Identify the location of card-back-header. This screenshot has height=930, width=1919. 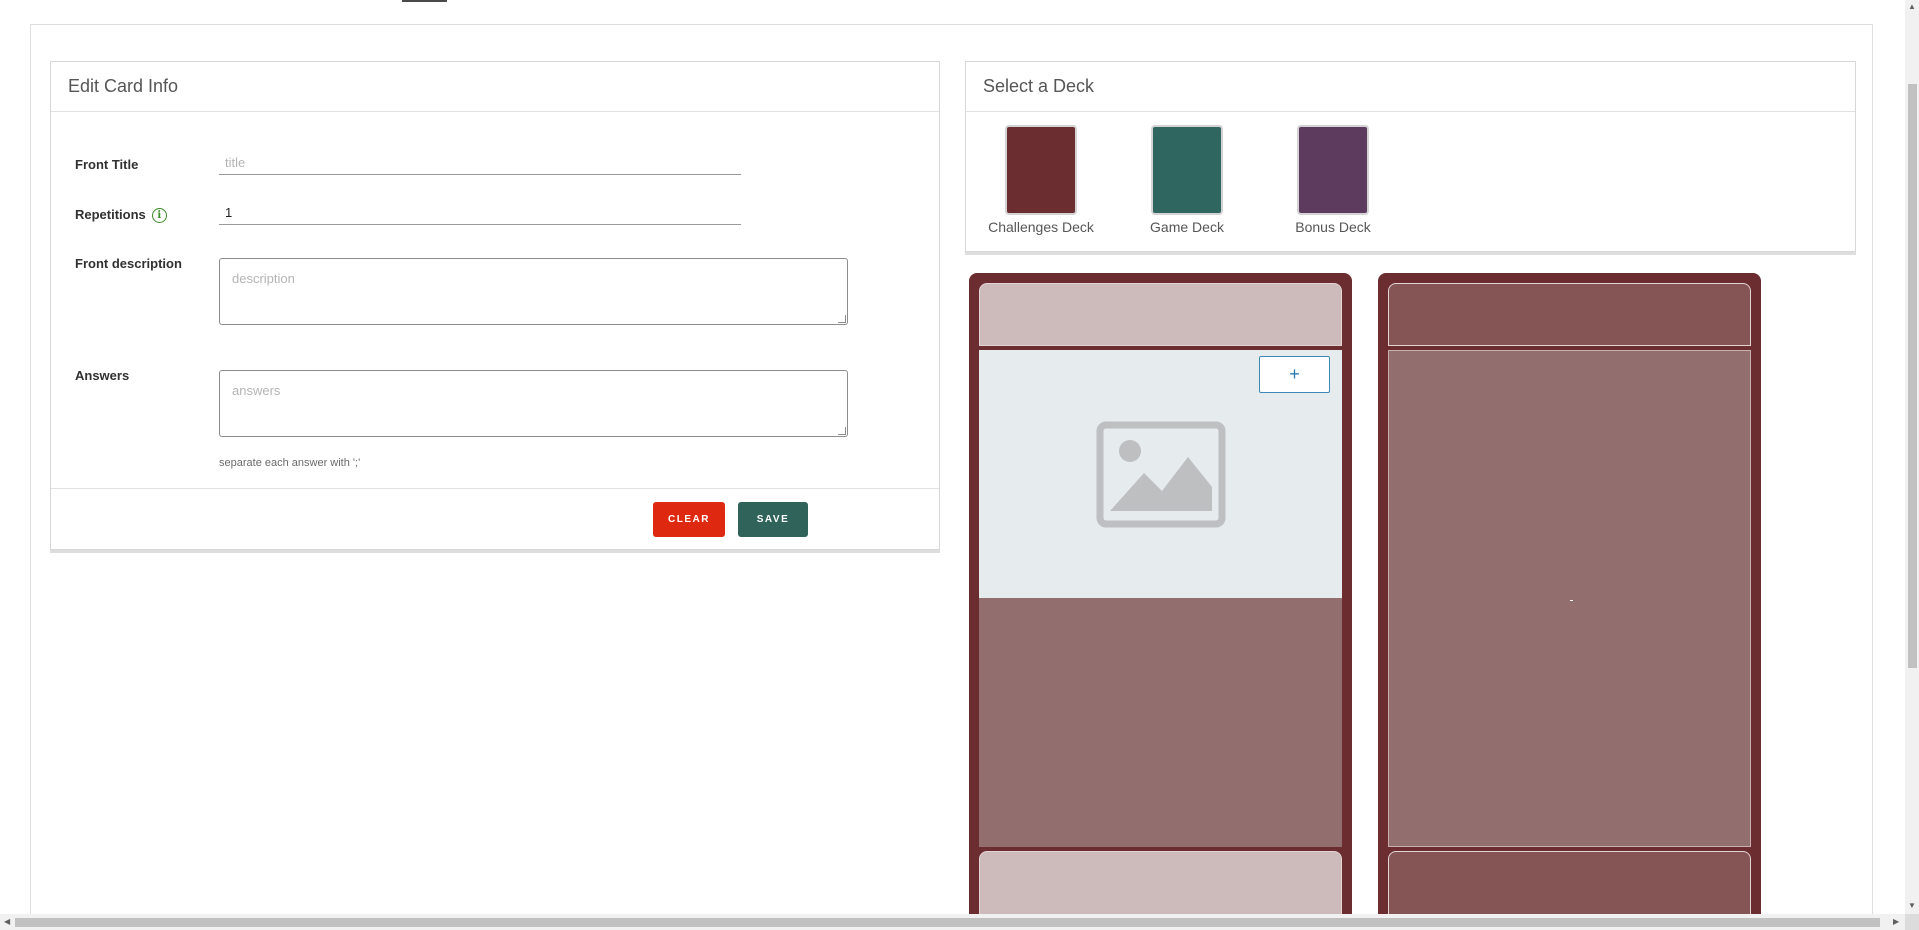
(1569, 314).